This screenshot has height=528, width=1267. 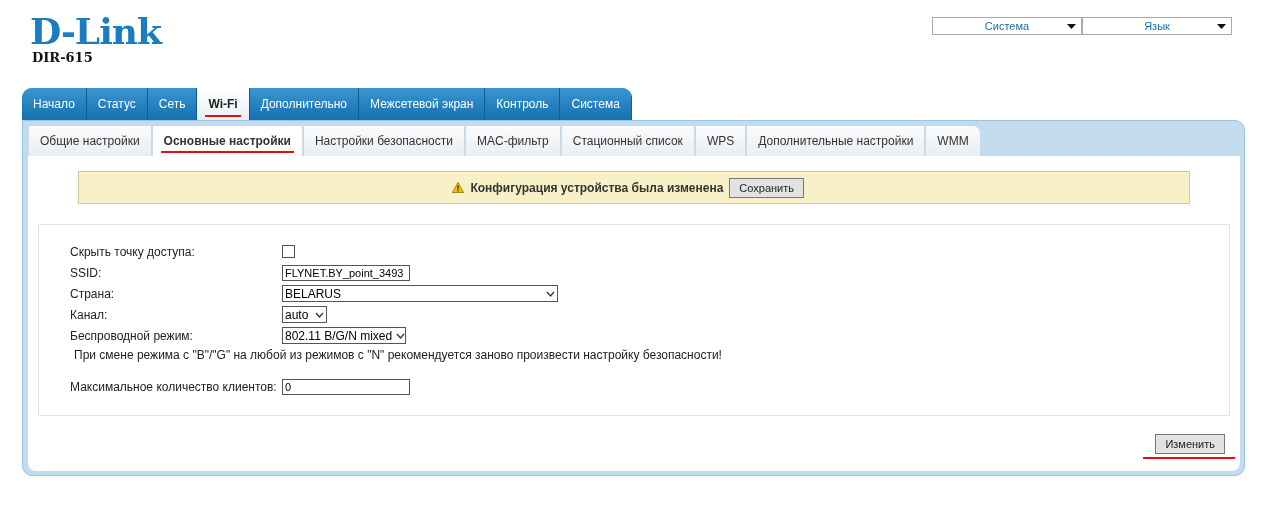 What do you see at coordinates (133, 251) in the screenshot?
I see `field-label: Скрыть точку доступа:` at bounding box center [133, 251].